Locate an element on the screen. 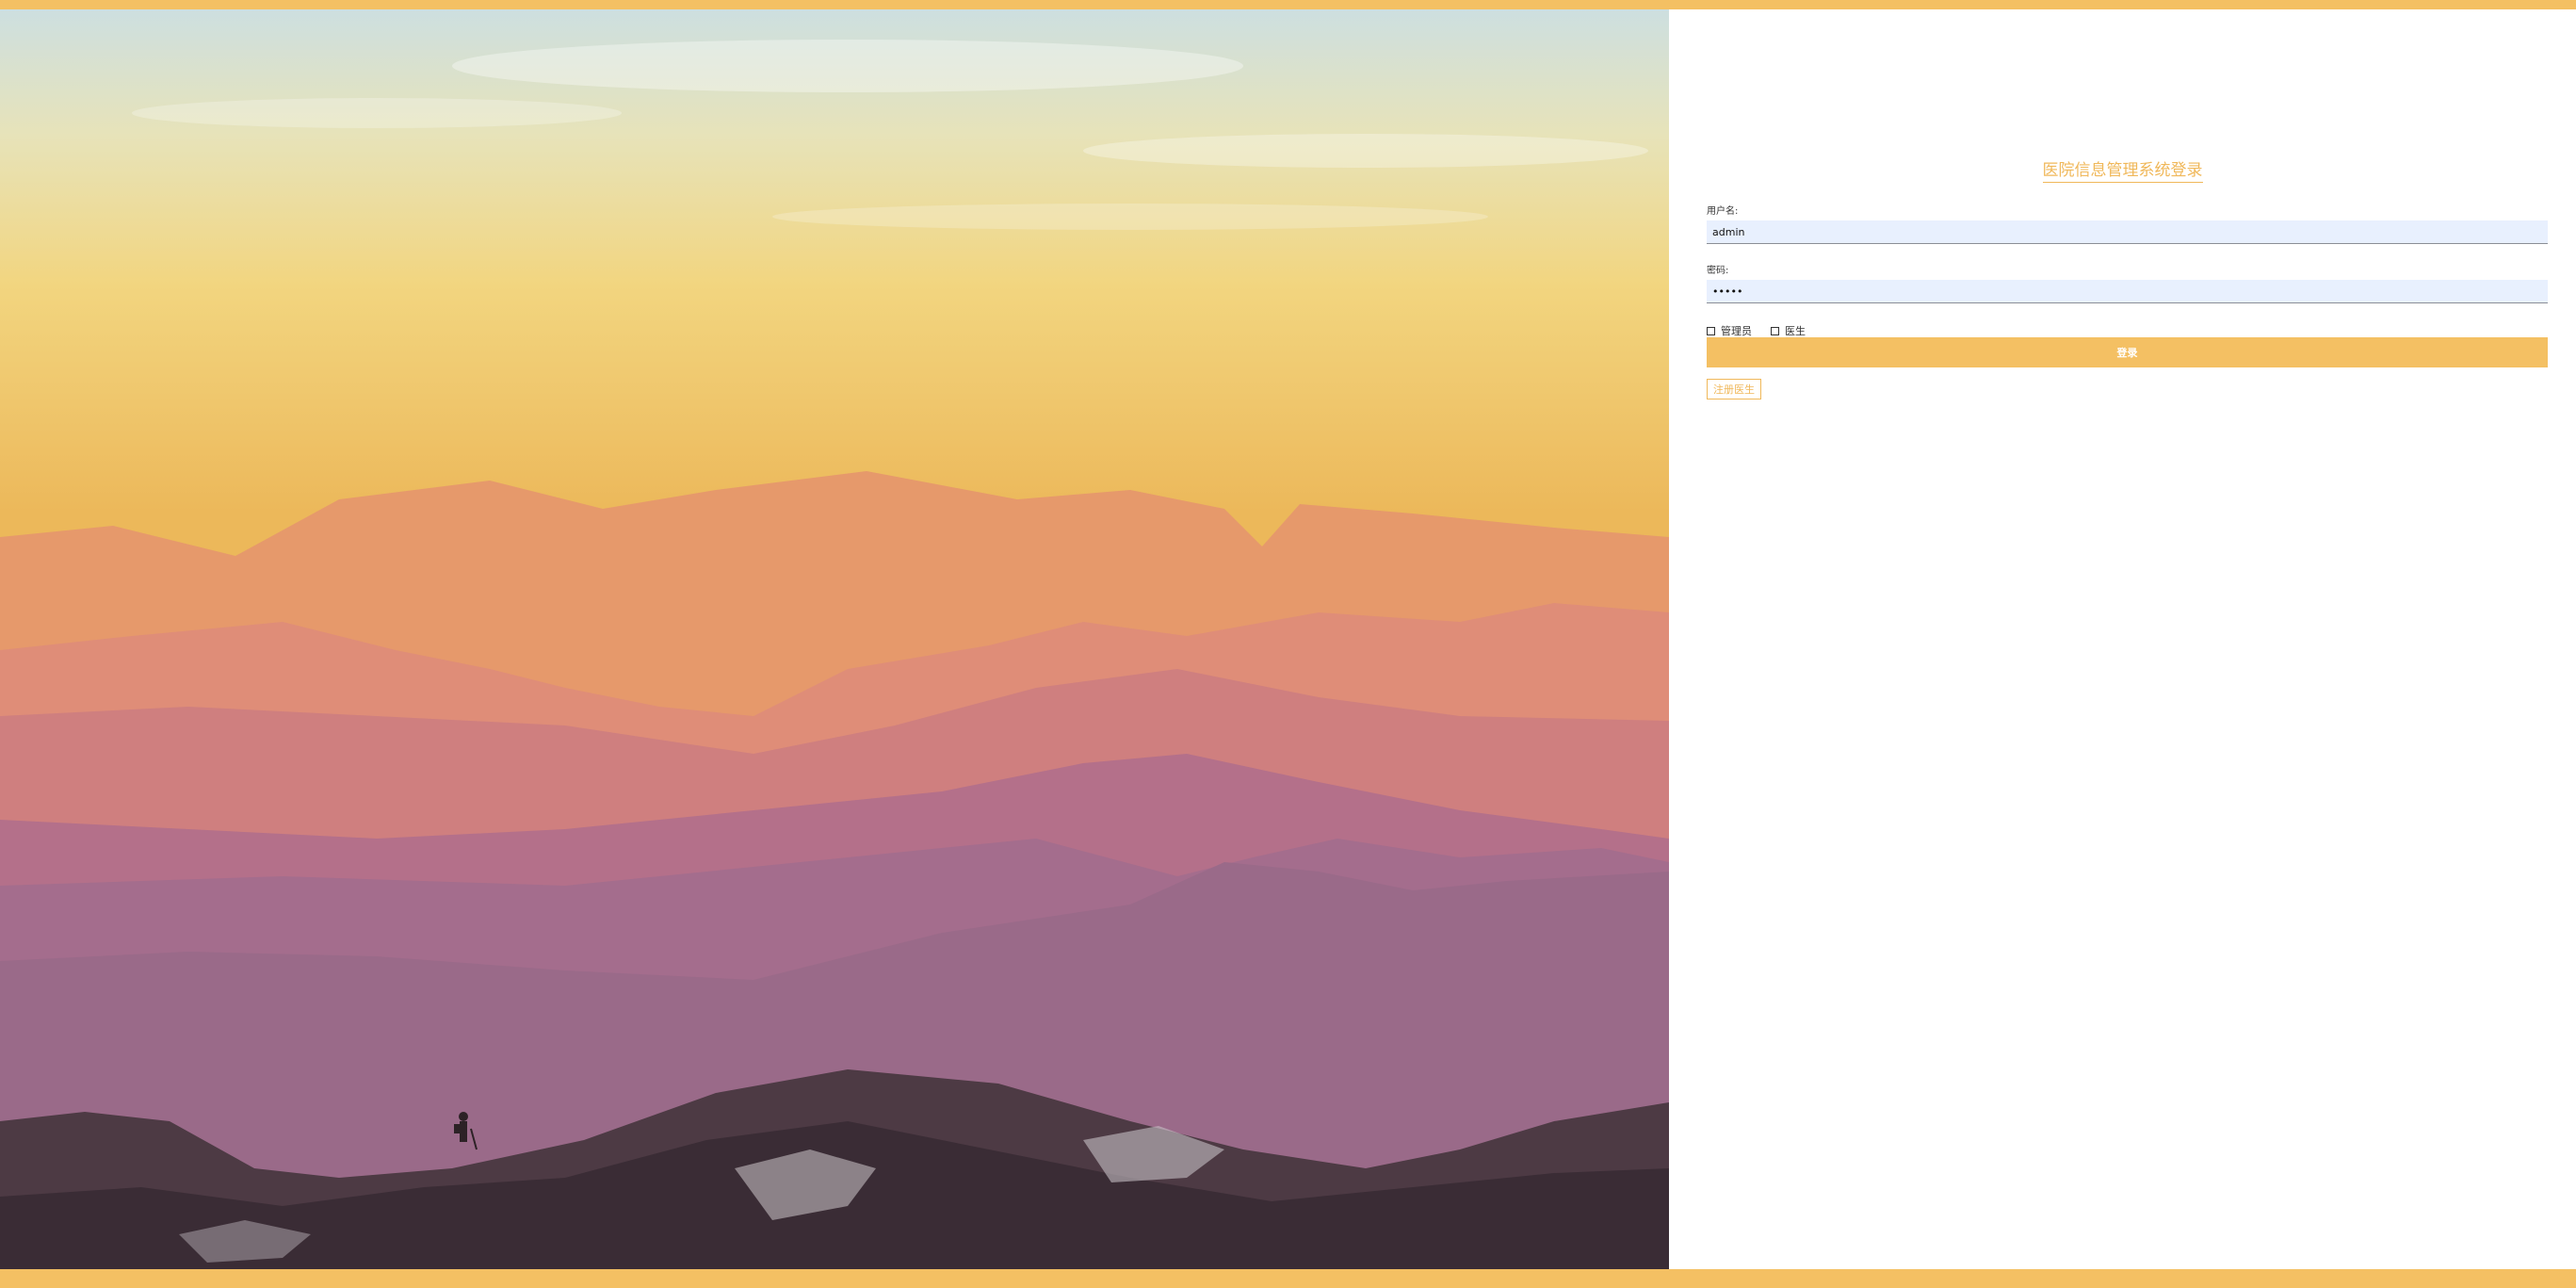 Image resolution: width=2576 pixels, height=1288 pixels. password-input is located at coordinates (2127, 291).